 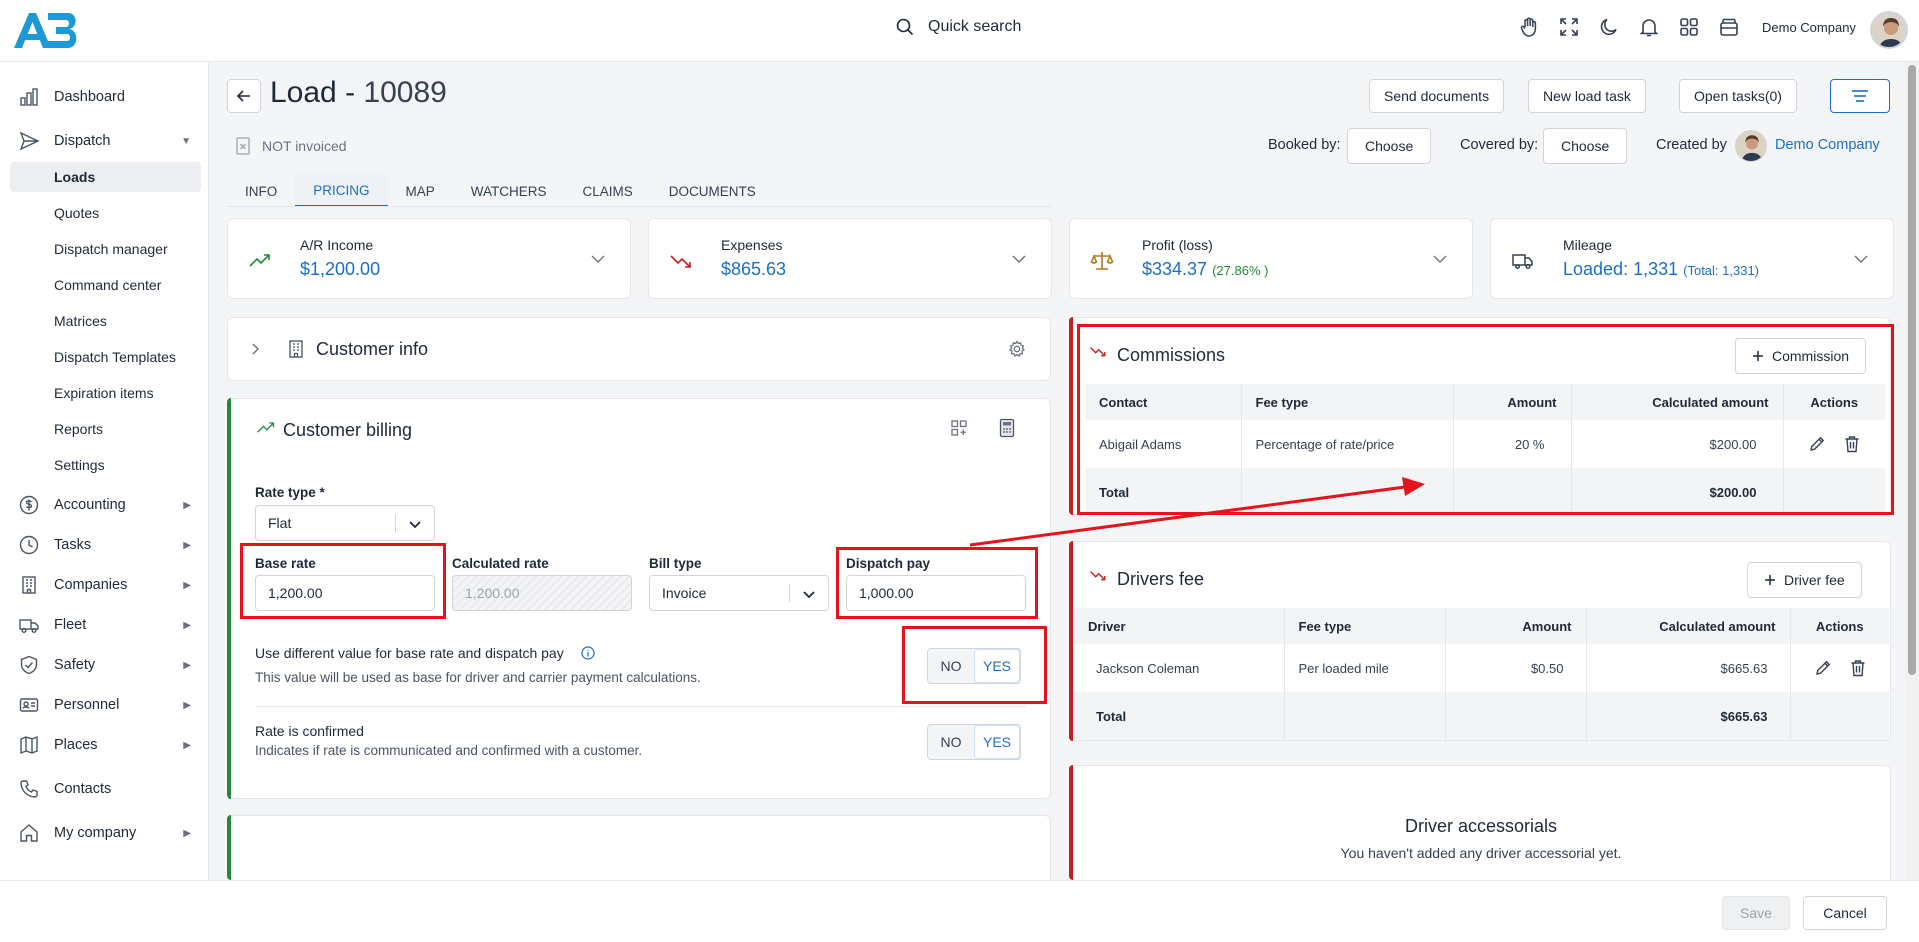 I want to click on cancel-button: Cancel, so click(x=1845, y=913).